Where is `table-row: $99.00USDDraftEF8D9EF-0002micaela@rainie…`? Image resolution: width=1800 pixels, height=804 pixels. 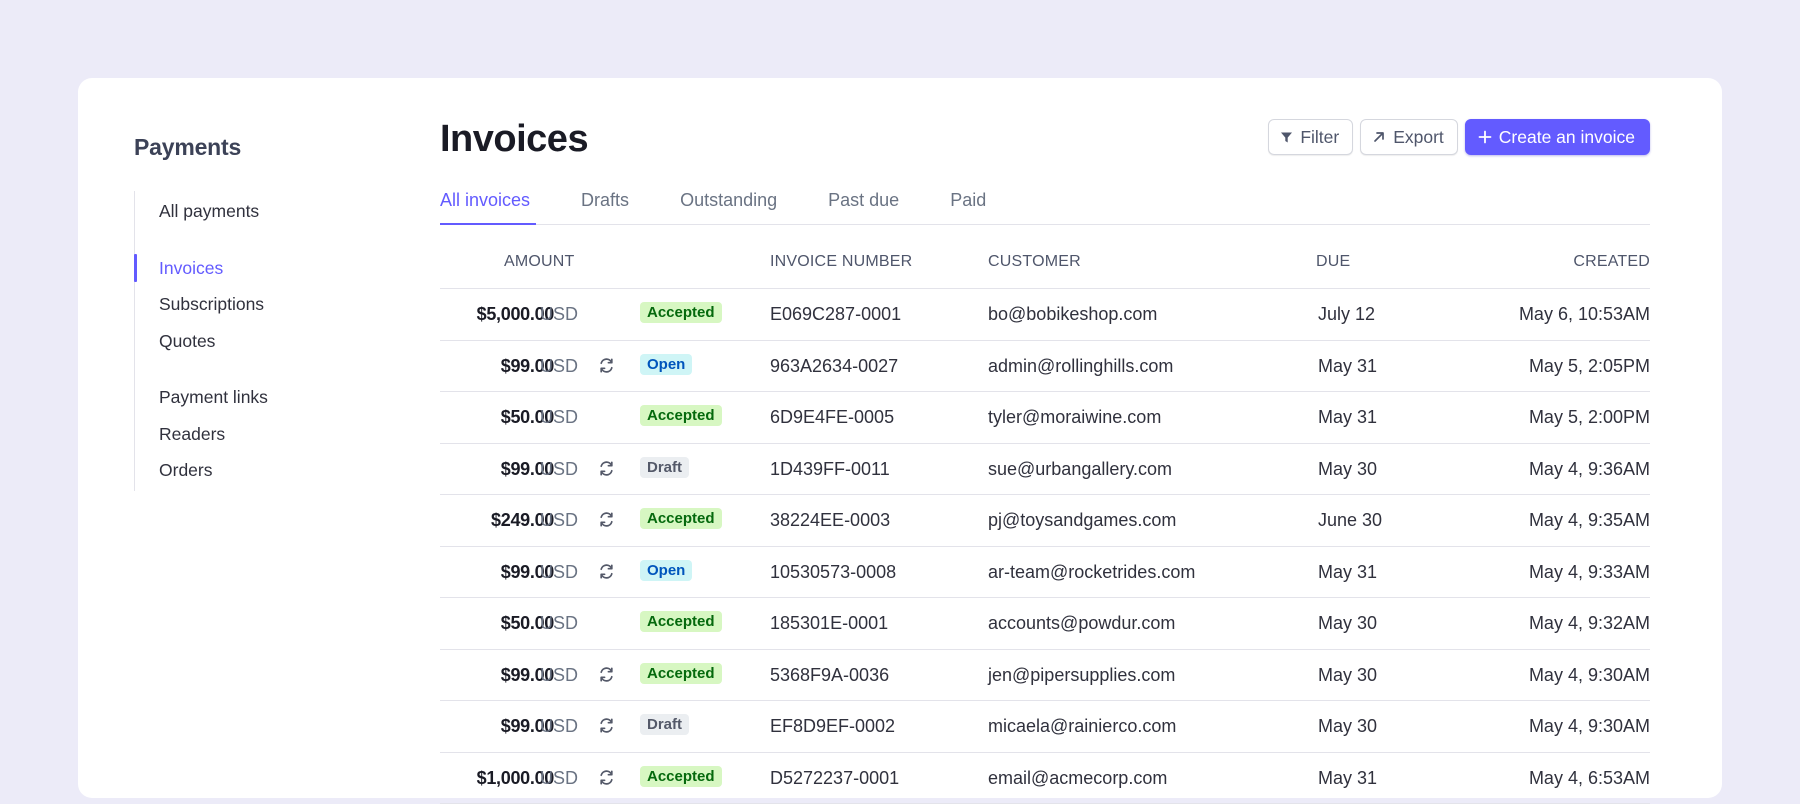 table-row: $99.00USDDraftEF8D9EF-0002micaela@rainie… is located at coordinates (1045, 727).